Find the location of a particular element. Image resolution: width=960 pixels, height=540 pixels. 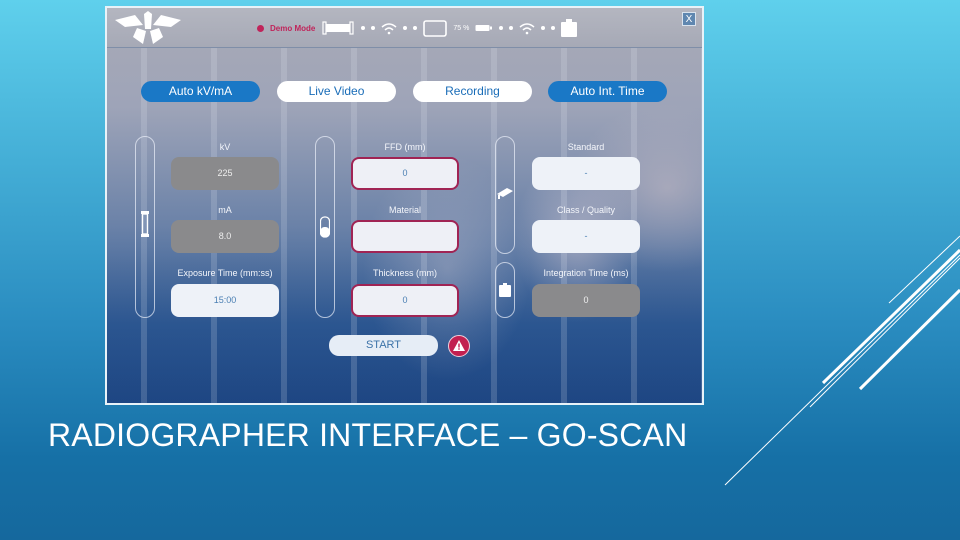

status-bar: Demo Mode 75 % is located at coordinates (417, 28).